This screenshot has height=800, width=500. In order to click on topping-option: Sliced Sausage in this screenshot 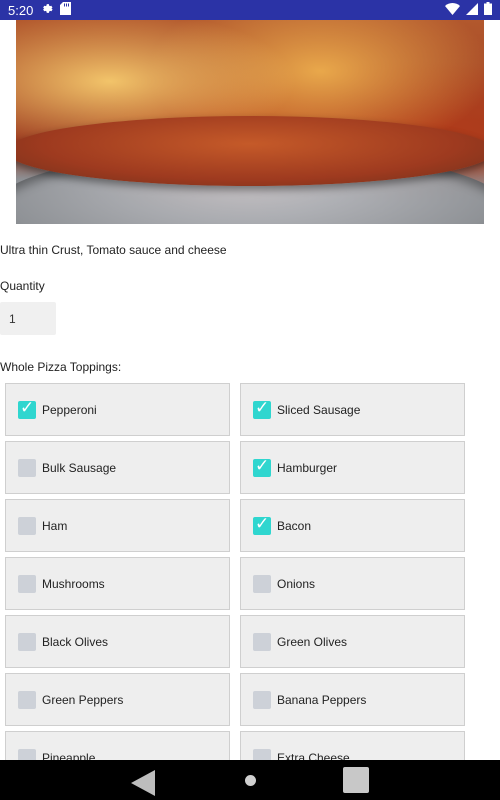, I will do `click(352, 409)`.